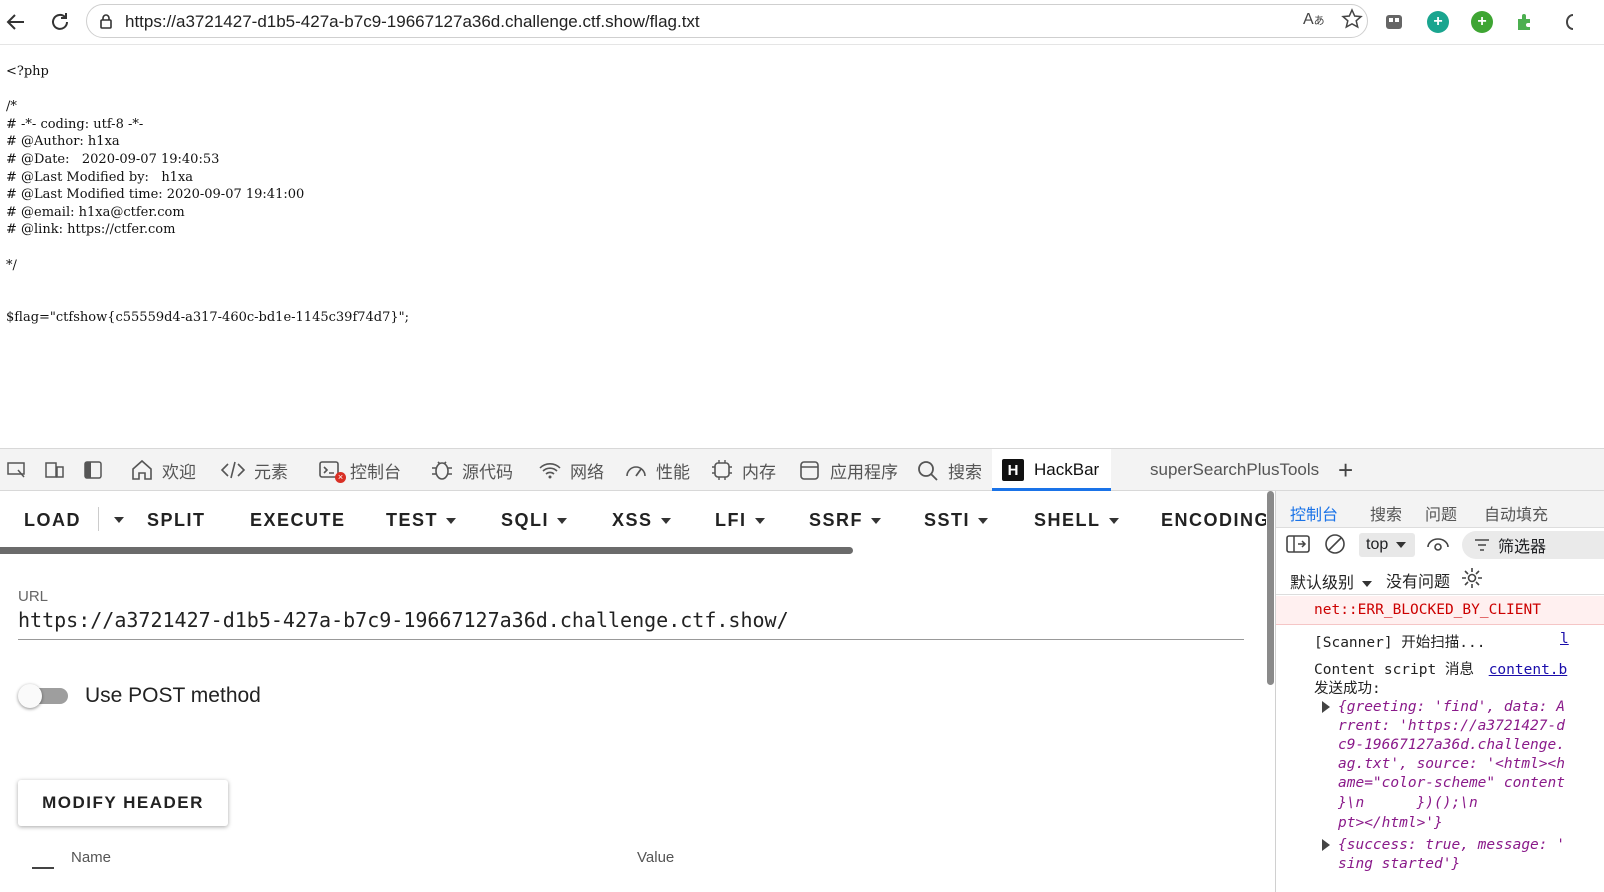 The width and height of the screenshot is (1604, 892). What do you see at coordinates (1298, 546) in the screenshot?
I see `sidebar-toggle-icon` at bounding box center [1298, 546].